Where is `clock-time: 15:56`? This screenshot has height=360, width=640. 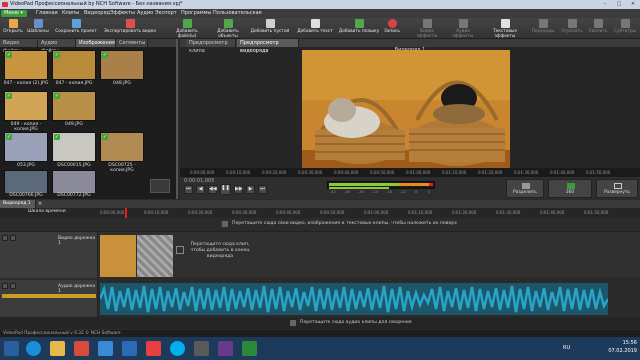 clock-time: 15:56 is located at coordinates (621, 343).